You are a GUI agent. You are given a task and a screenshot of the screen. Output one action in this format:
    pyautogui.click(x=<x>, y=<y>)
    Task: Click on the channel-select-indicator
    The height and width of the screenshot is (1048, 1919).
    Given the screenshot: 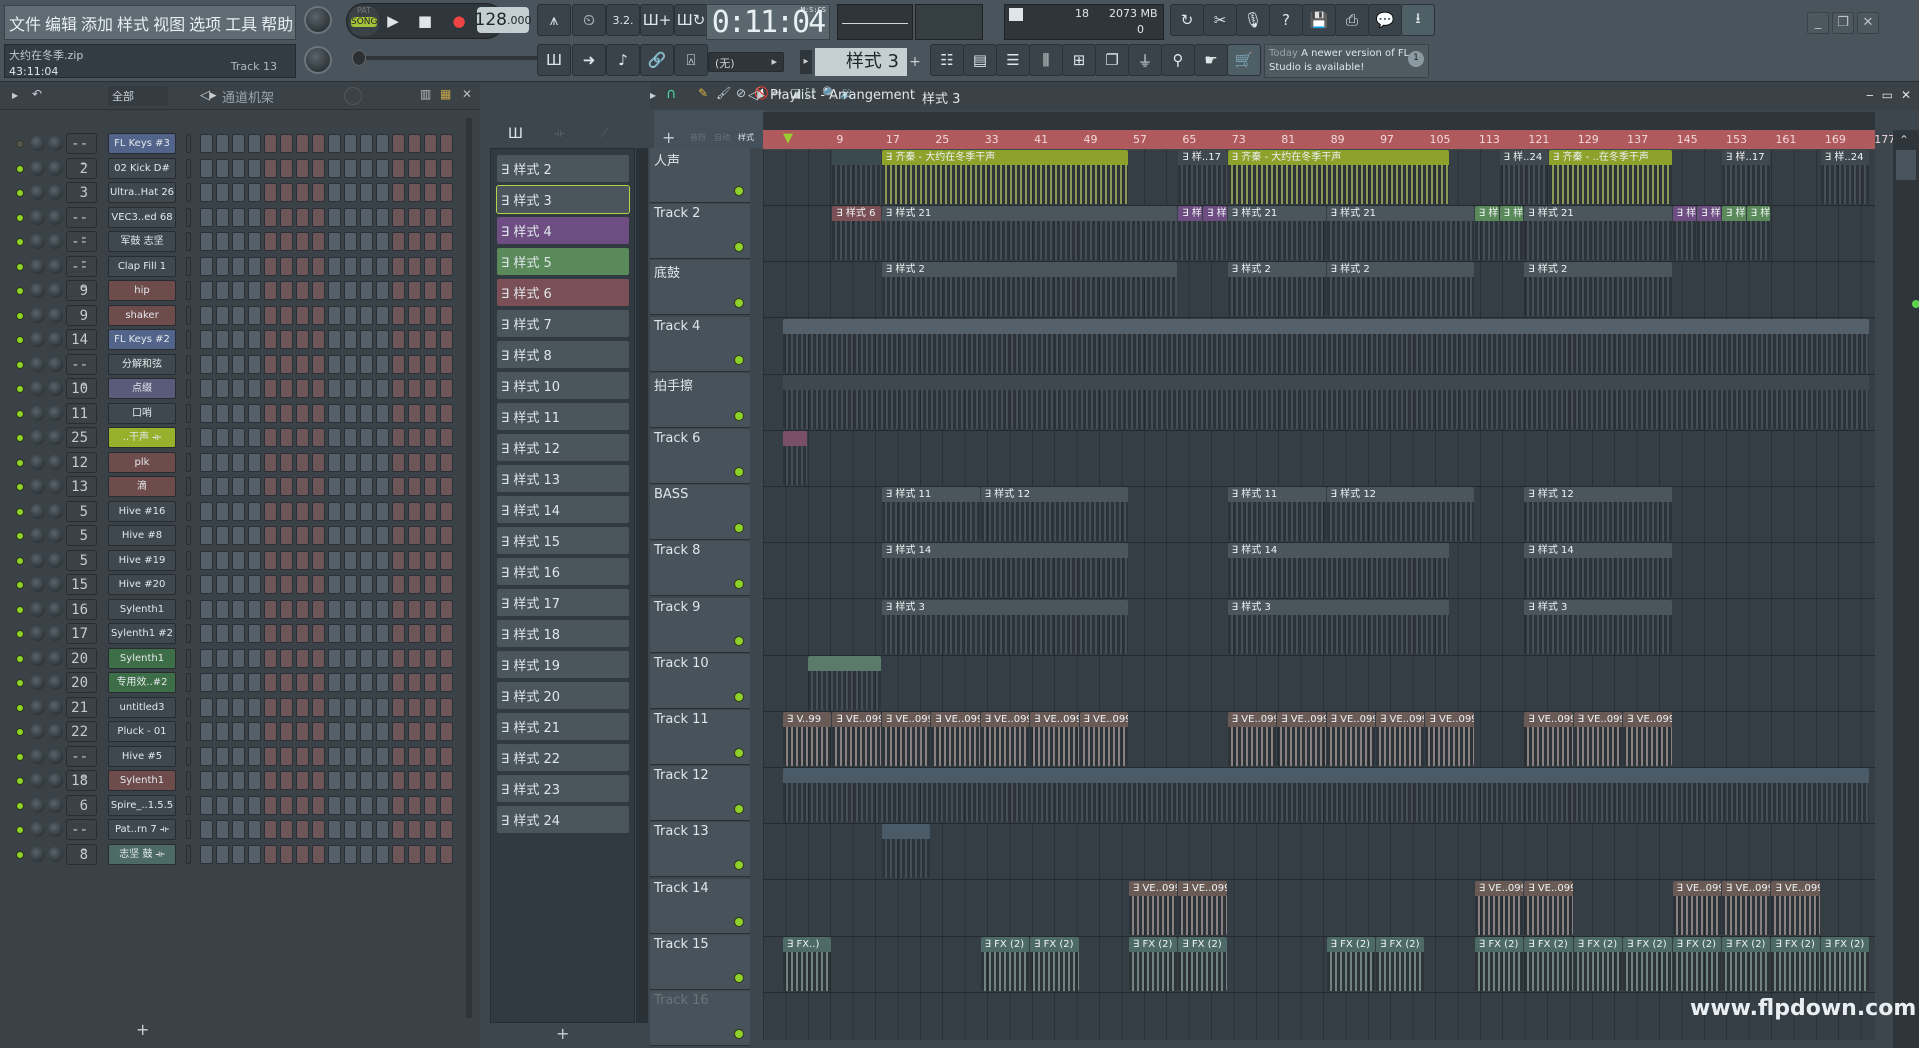 What is the action you would take?
    pyautogui.click(x=188, y=511)
    